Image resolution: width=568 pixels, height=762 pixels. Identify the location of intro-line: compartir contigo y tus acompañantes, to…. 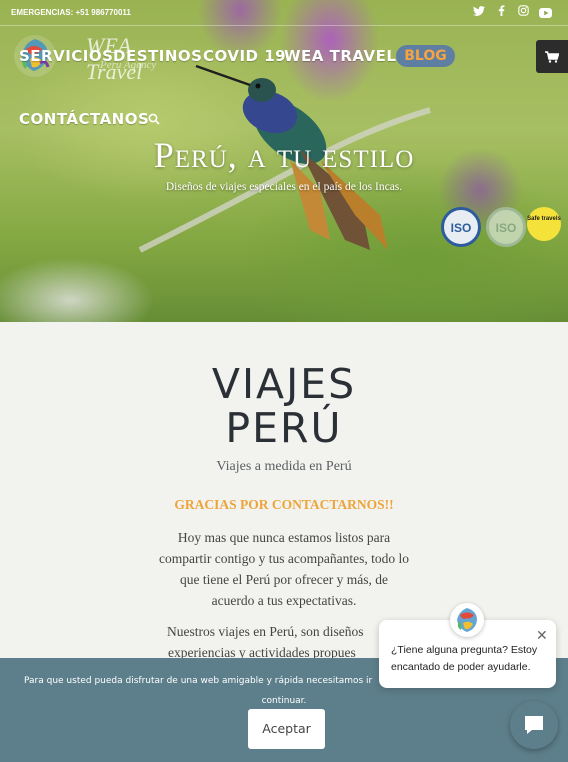
(284, 558).